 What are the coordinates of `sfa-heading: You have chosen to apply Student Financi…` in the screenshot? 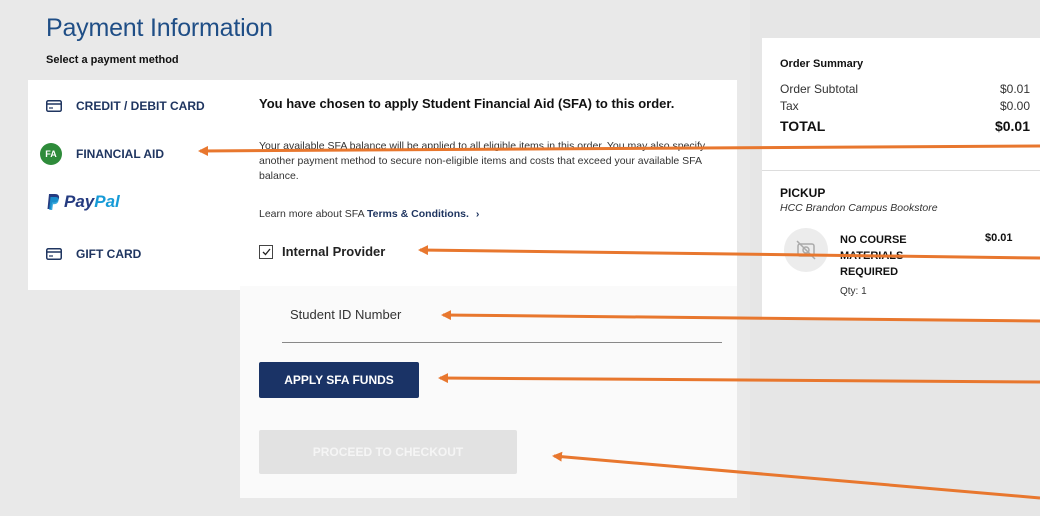 It's located at (467, 103).